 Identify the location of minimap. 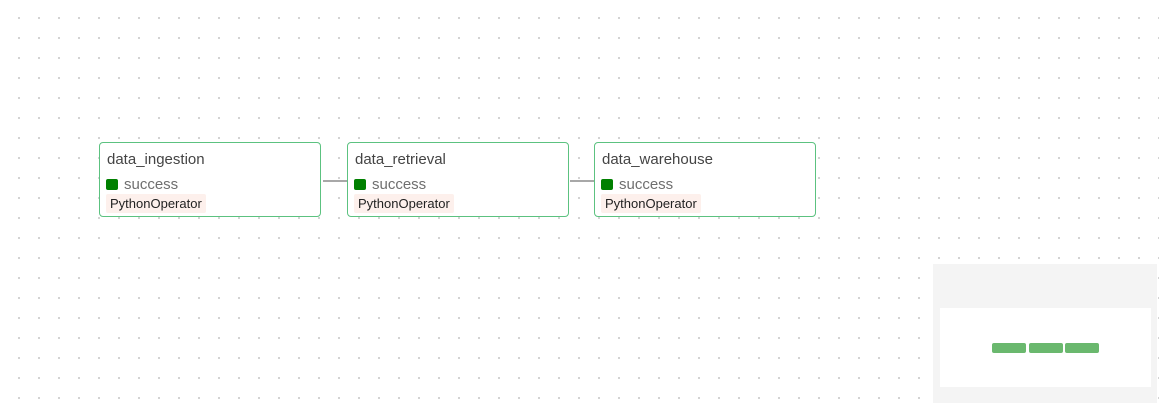
(1045, 333).